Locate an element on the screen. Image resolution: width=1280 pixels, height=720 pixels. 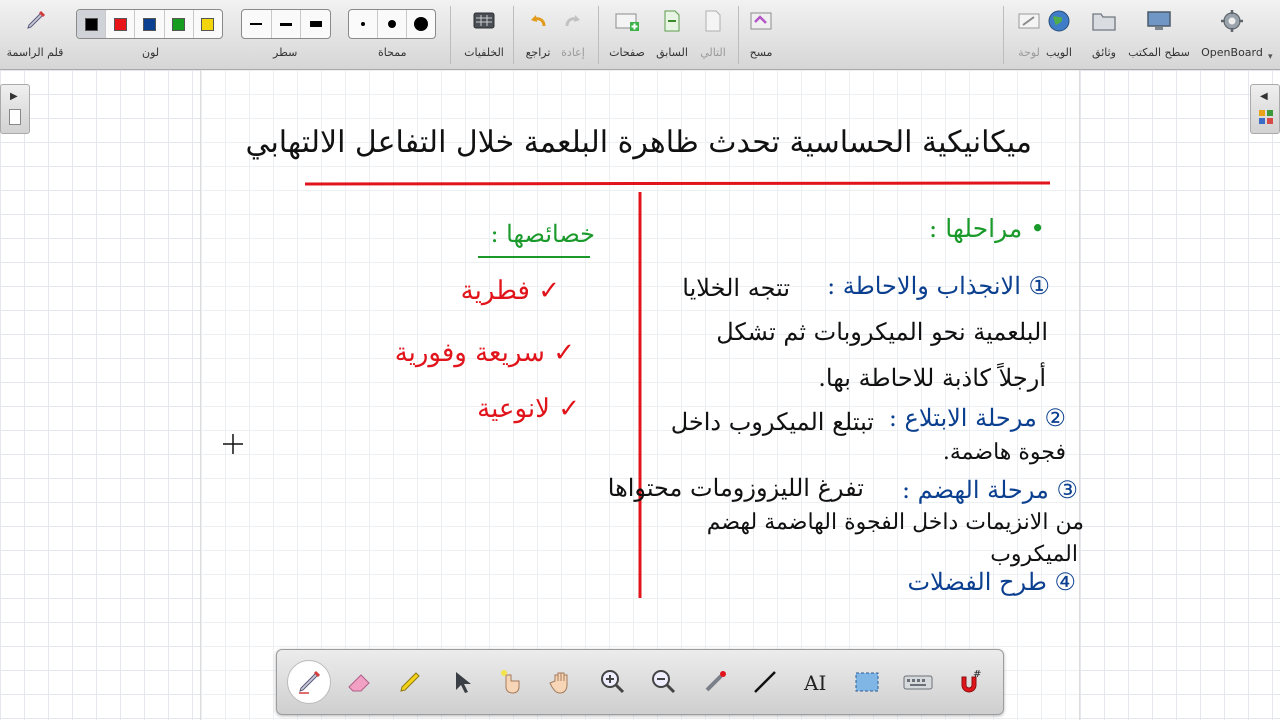
svg-text: AI is located at coordinates (814, 683).